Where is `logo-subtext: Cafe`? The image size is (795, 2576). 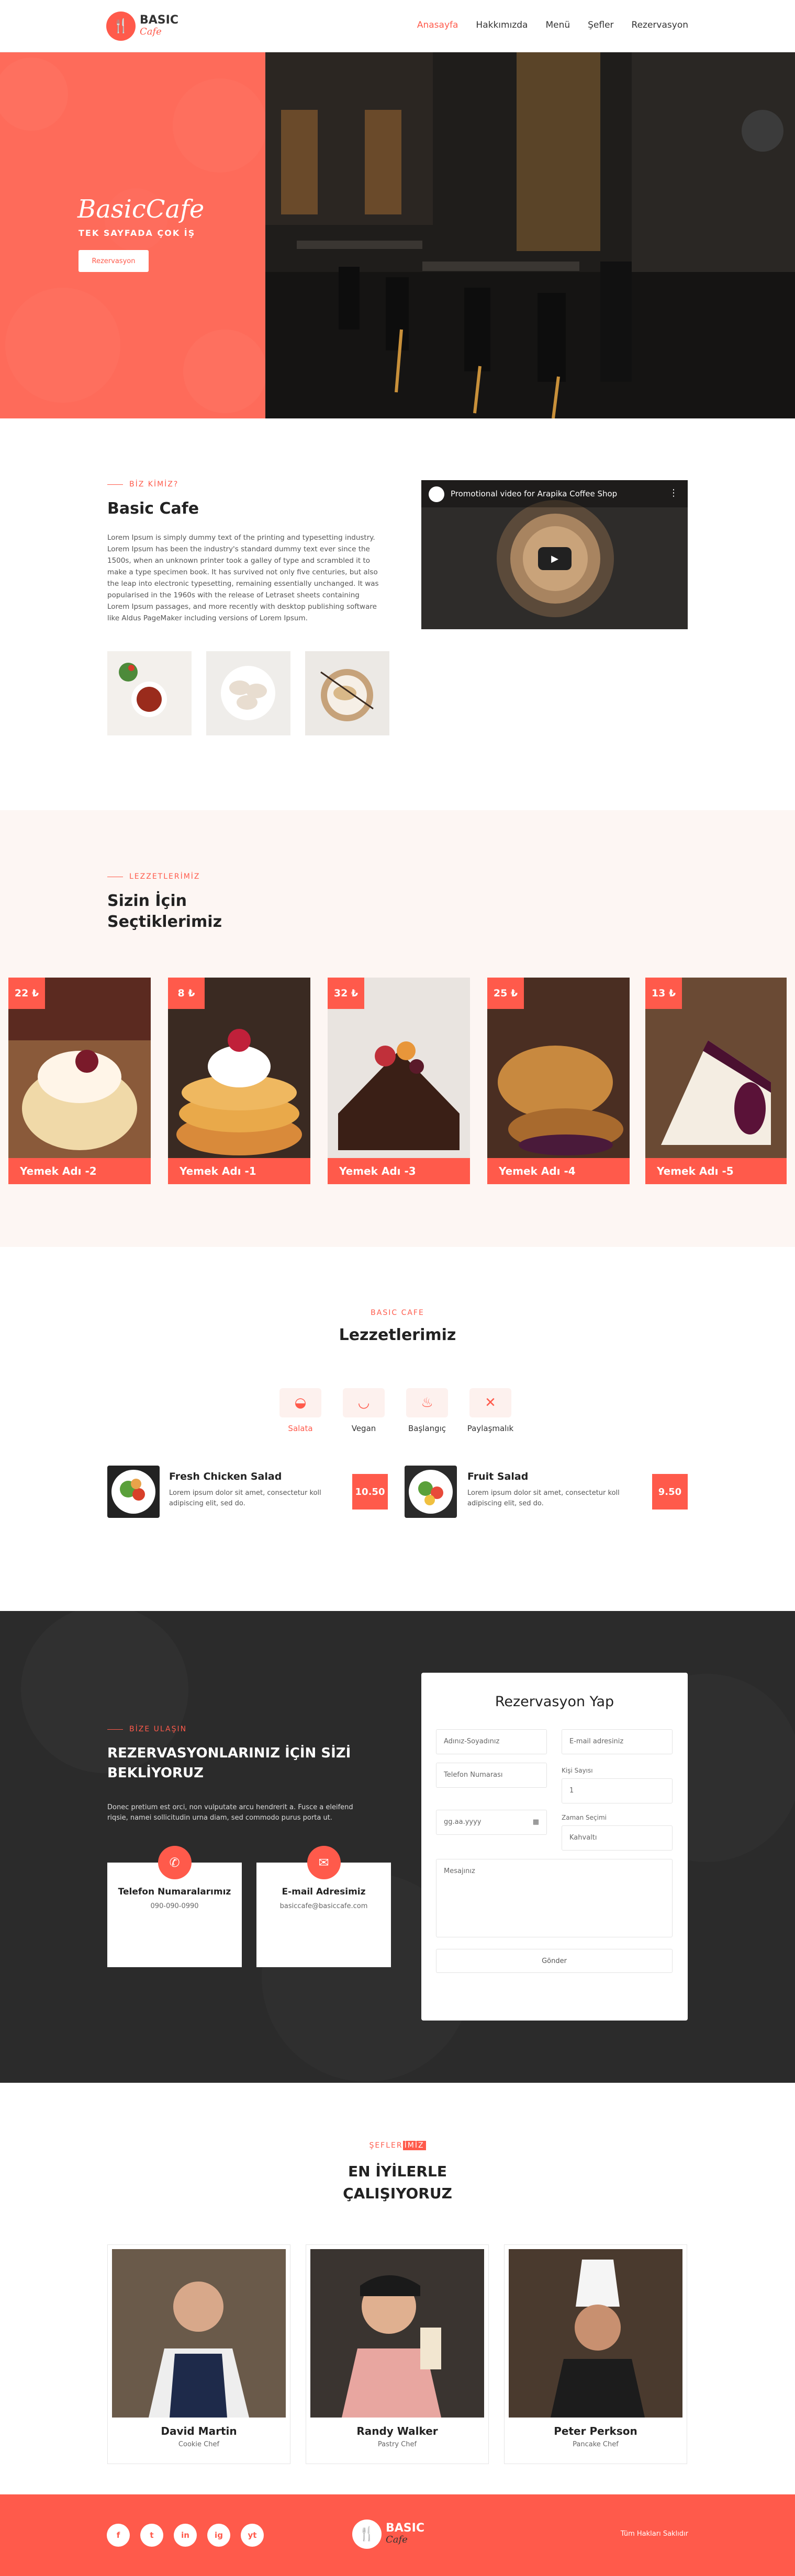
logo-subtext: Cafe is located at coordinates (151, 31).